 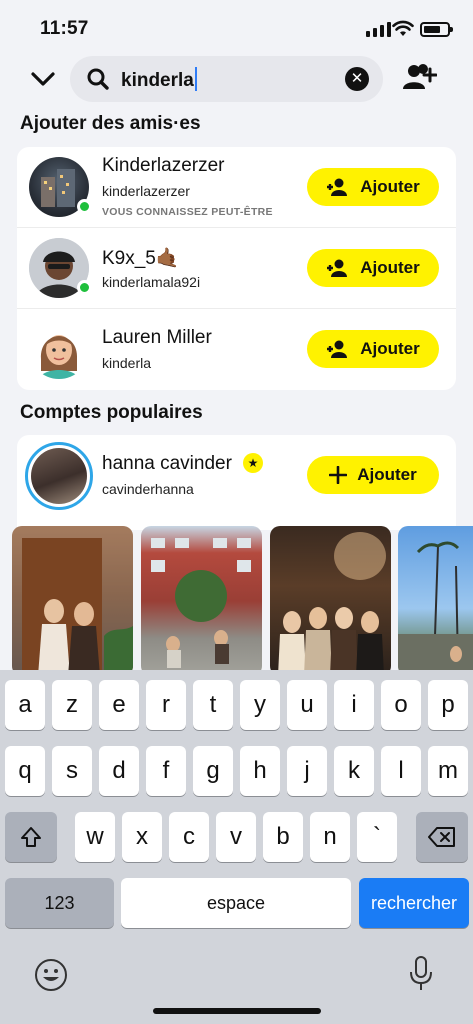 I want to click on story-avatar, so click(x=59, y=476).